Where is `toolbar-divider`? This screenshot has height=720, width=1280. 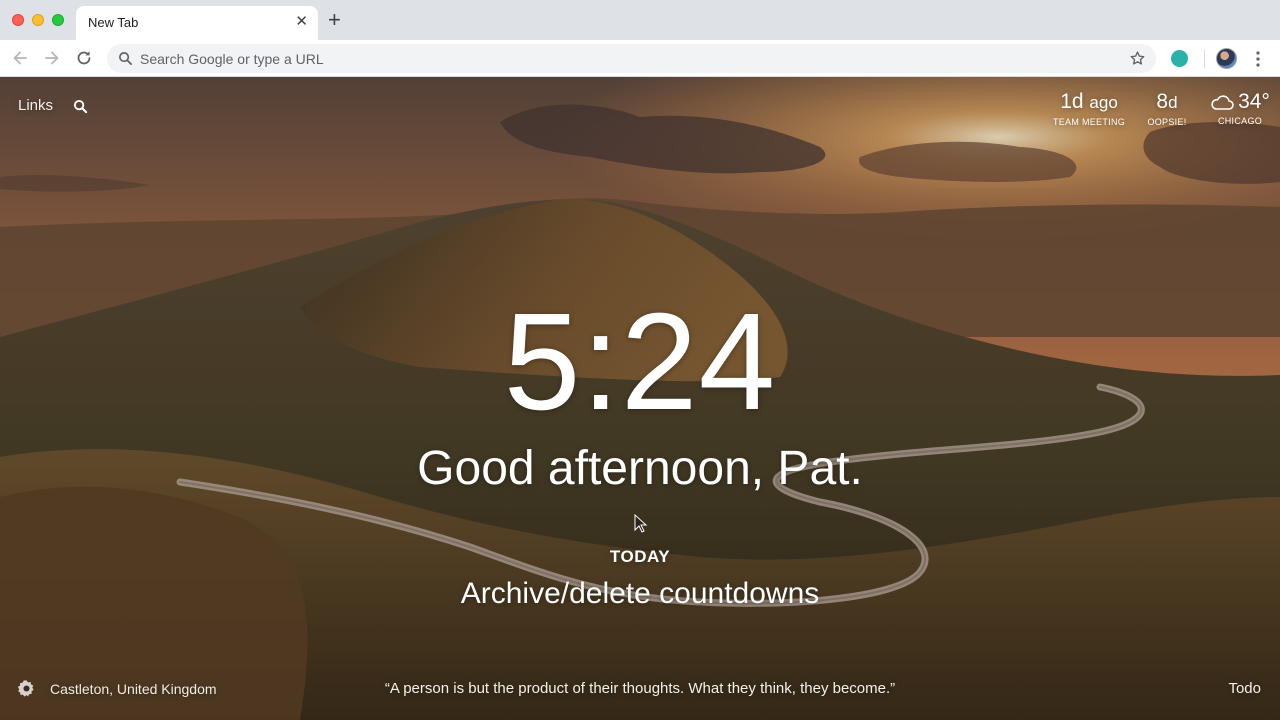 toolbar-divider is located at coordinates (1204, 59).